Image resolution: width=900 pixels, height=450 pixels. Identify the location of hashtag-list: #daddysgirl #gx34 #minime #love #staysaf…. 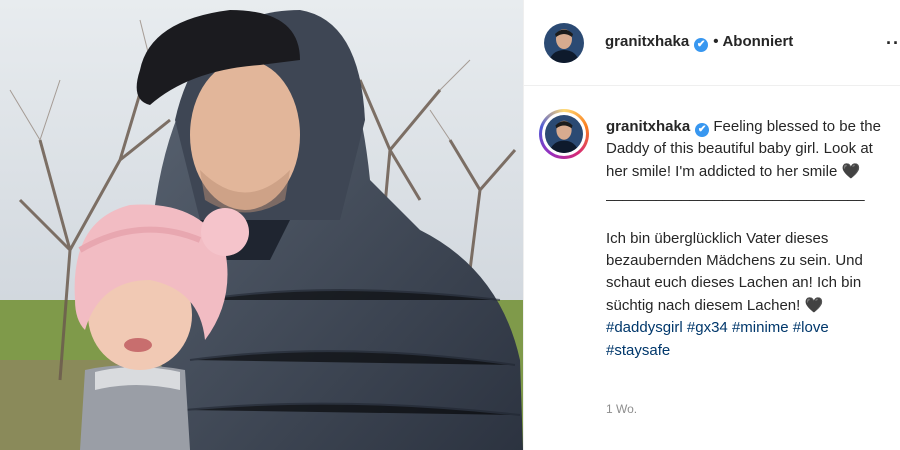
(751, 339).